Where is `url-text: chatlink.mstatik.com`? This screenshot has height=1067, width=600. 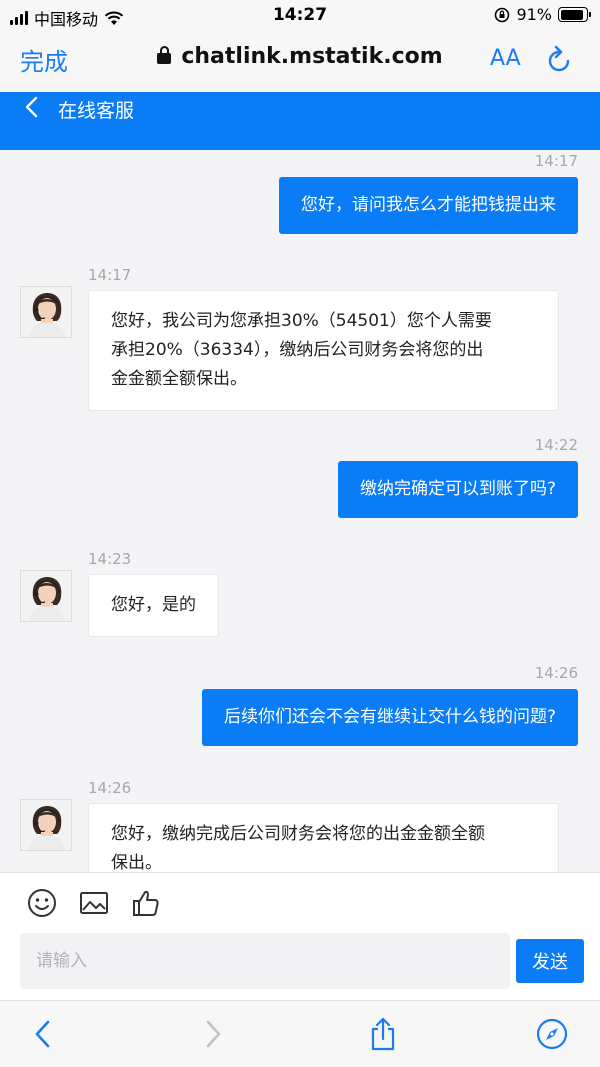 url-text: chatlink.mstatik.com is located at coordinates (312, 56).